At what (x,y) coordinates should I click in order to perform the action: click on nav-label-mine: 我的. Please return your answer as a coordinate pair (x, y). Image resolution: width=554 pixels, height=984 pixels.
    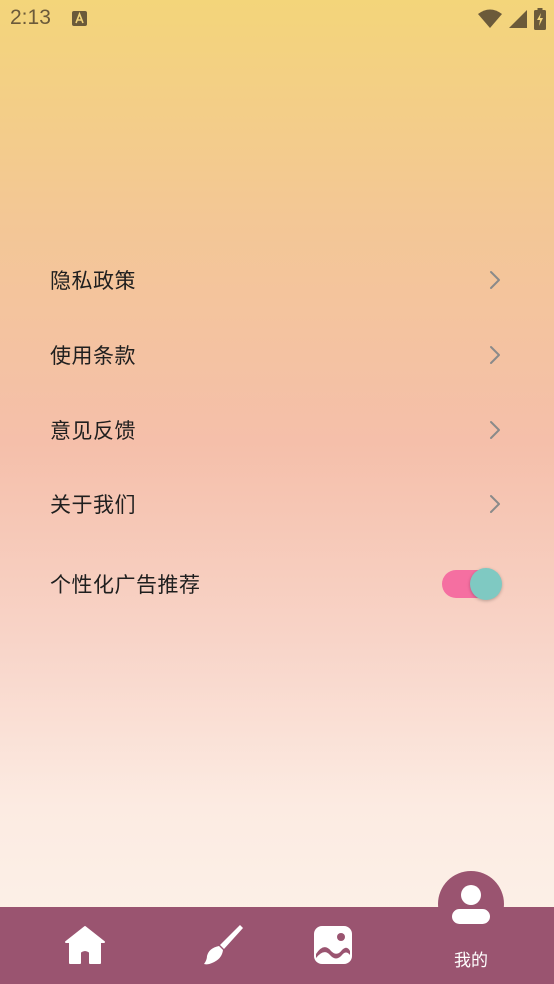
    Looking at the image, I should click on (471, 958).